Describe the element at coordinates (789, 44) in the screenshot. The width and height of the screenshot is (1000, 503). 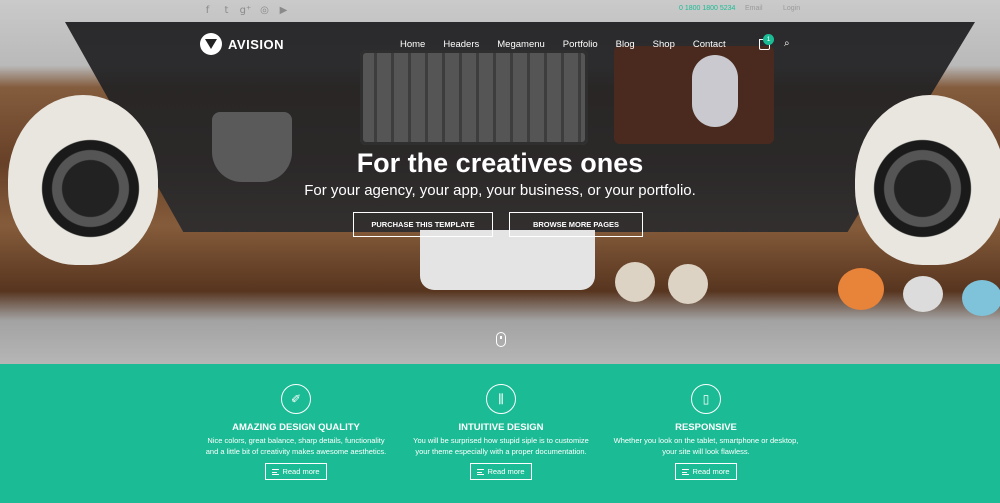
I see `search-icon: ⌕` at that location.